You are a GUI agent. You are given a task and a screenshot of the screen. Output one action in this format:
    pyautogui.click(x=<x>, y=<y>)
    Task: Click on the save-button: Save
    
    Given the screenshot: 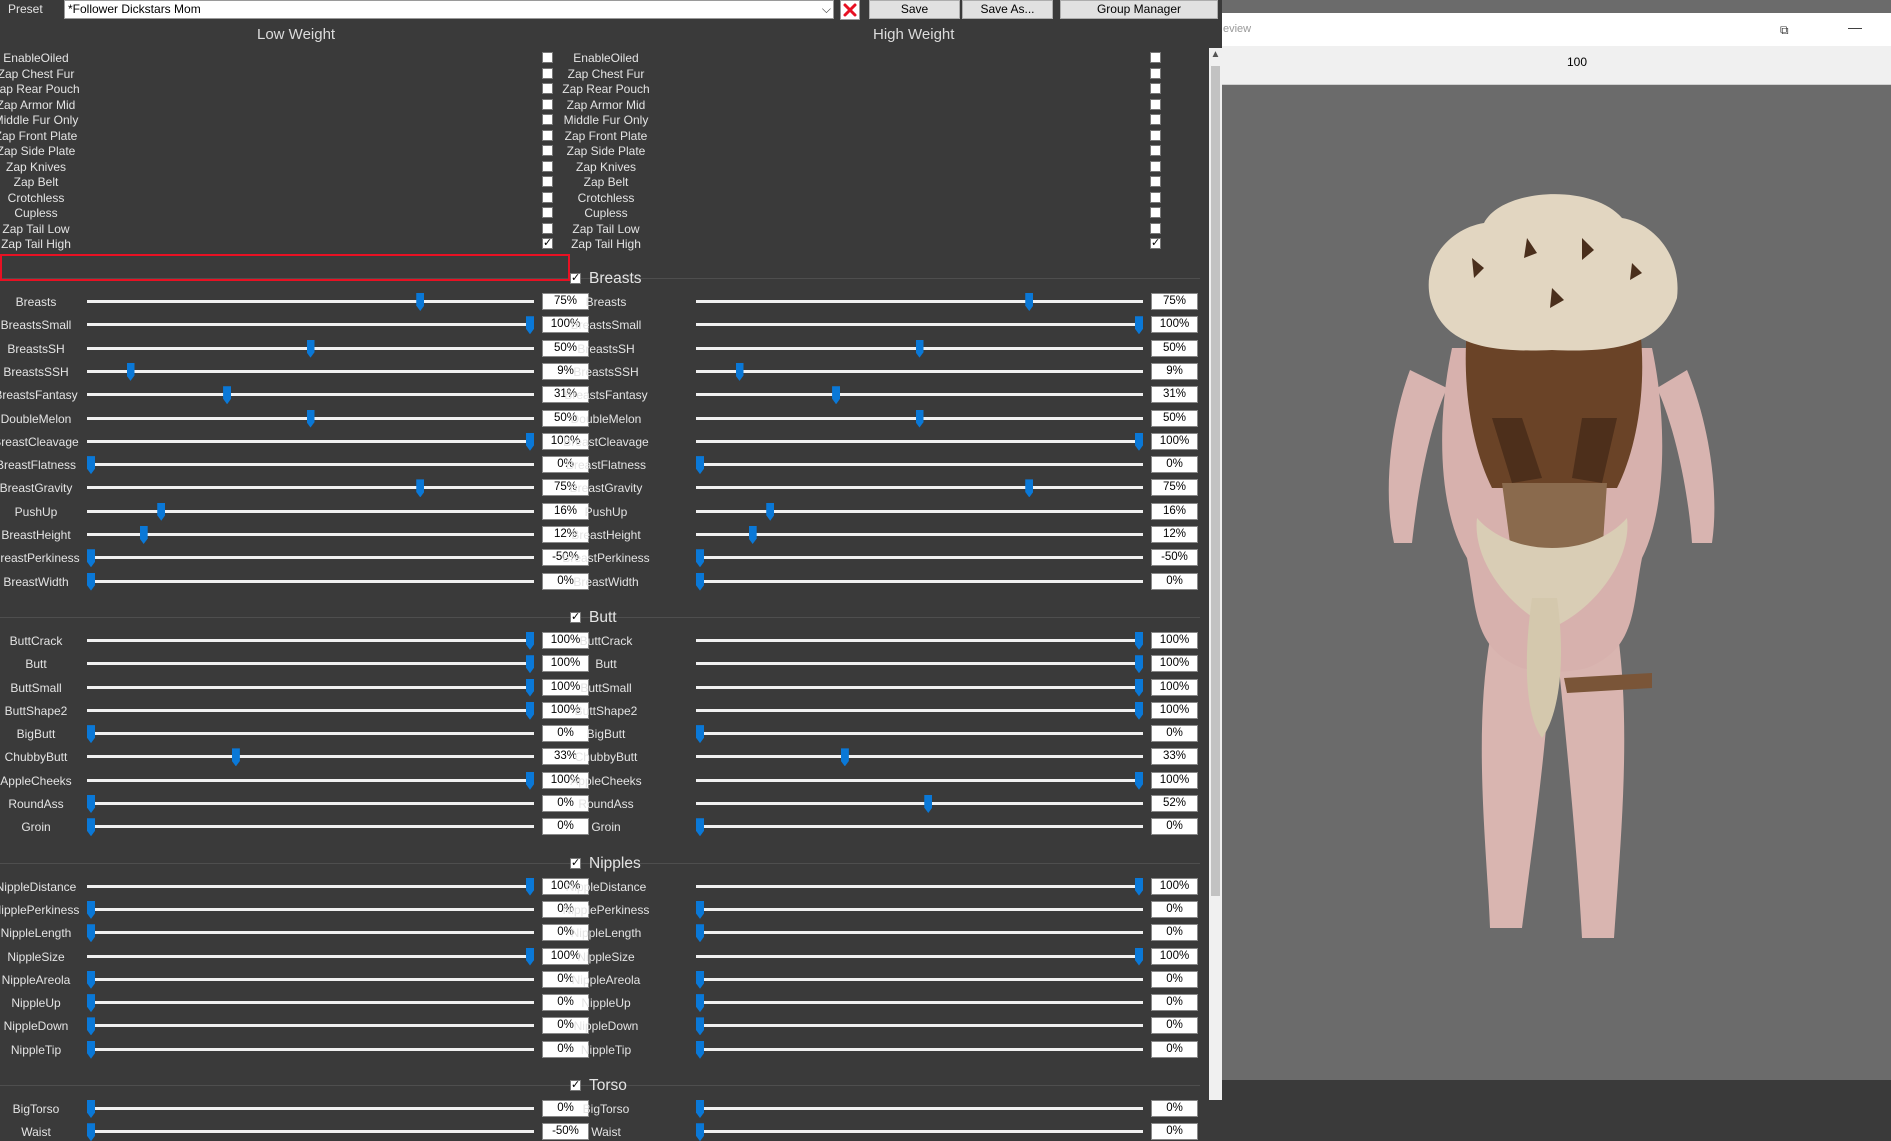 What is the action you would take?
    pyautogui.click(x=914, y=9)
    